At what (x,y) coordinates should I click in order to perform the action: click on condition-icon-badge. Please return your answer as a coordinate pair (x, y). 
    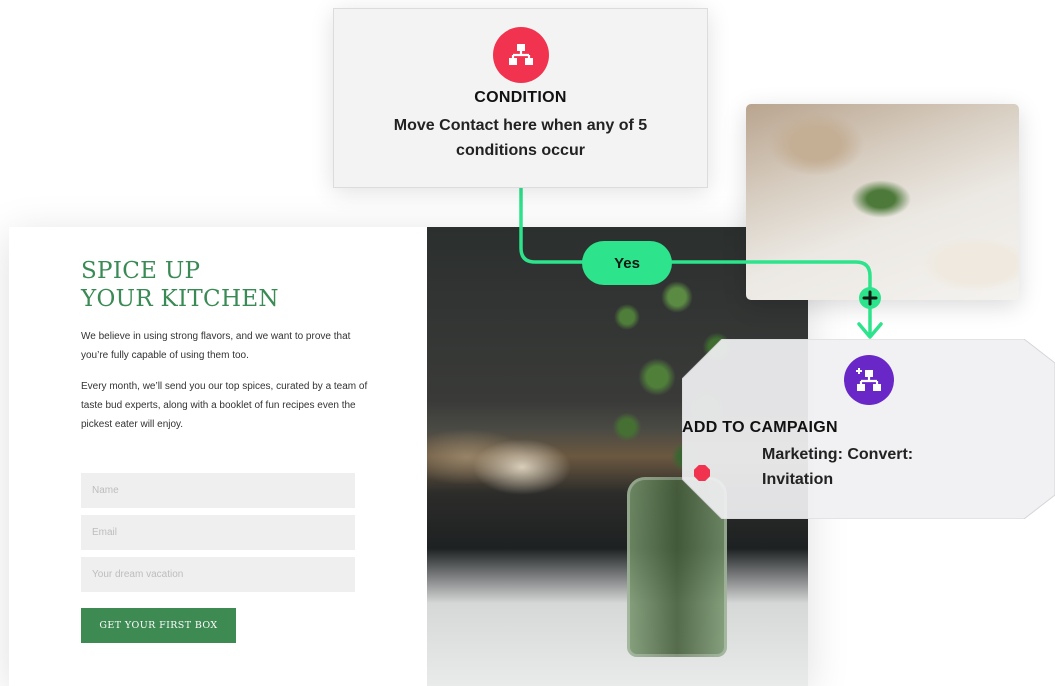
    Looking at the image, I should click on (521, 55).